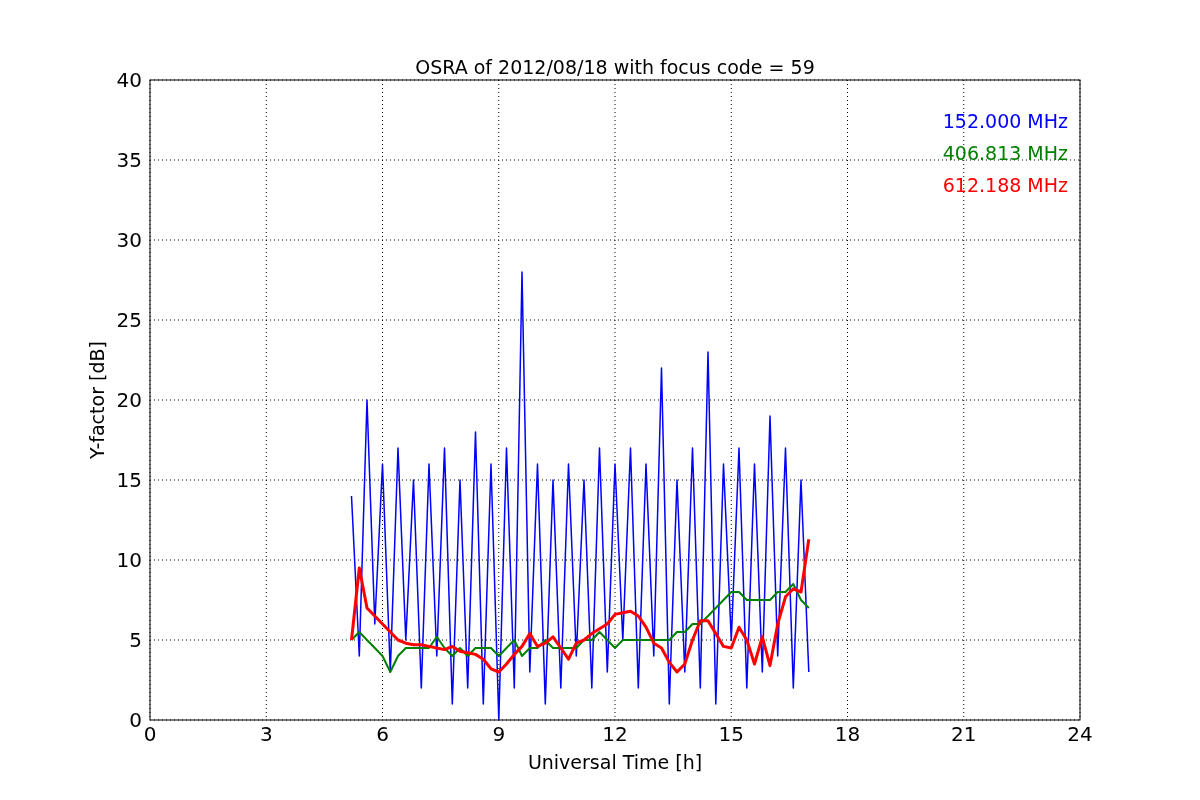  Describe the element at coordinates (964, 734) in the screenshot. I see `x-tick-label: 21` at that location.